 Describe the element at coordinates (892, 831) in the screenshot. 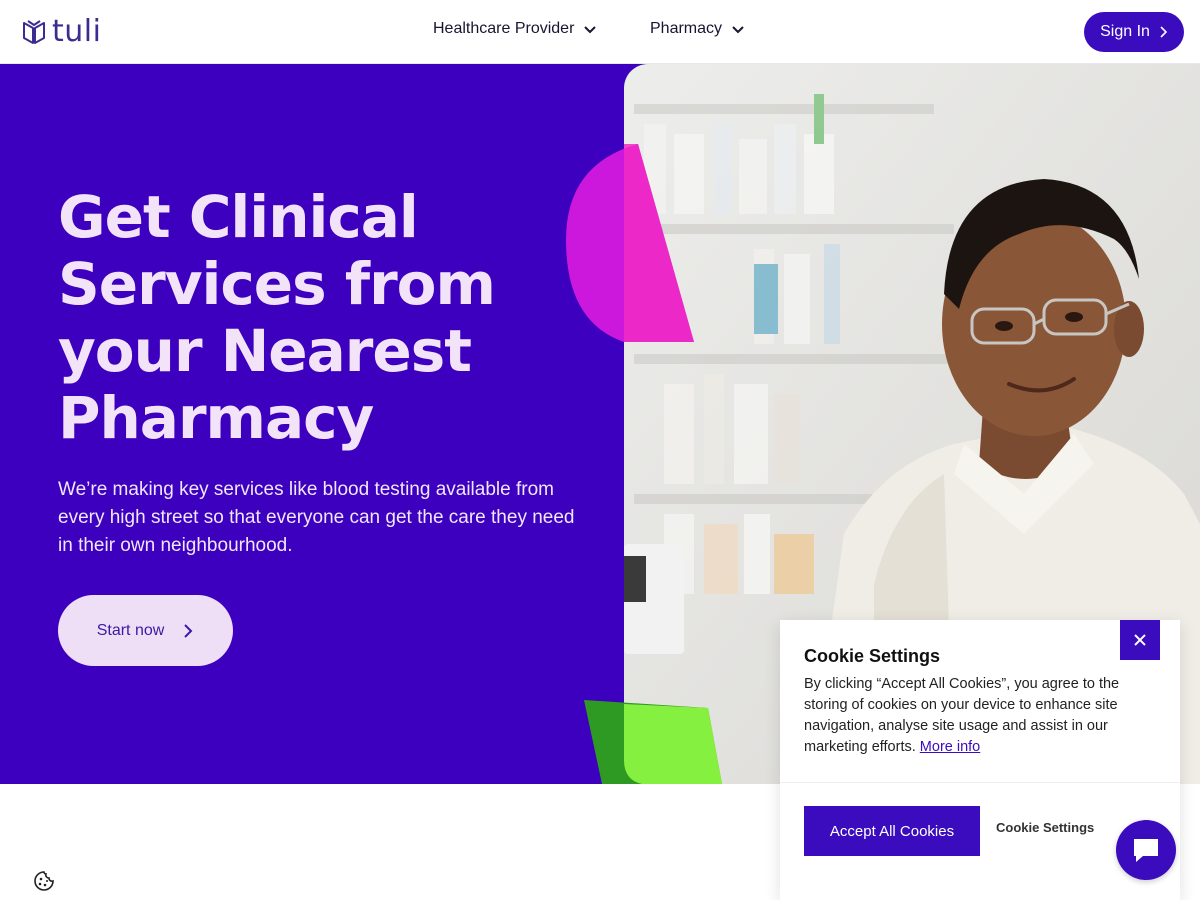

I see `accept-all-cookies-button: Accept All Cookies` at that location.